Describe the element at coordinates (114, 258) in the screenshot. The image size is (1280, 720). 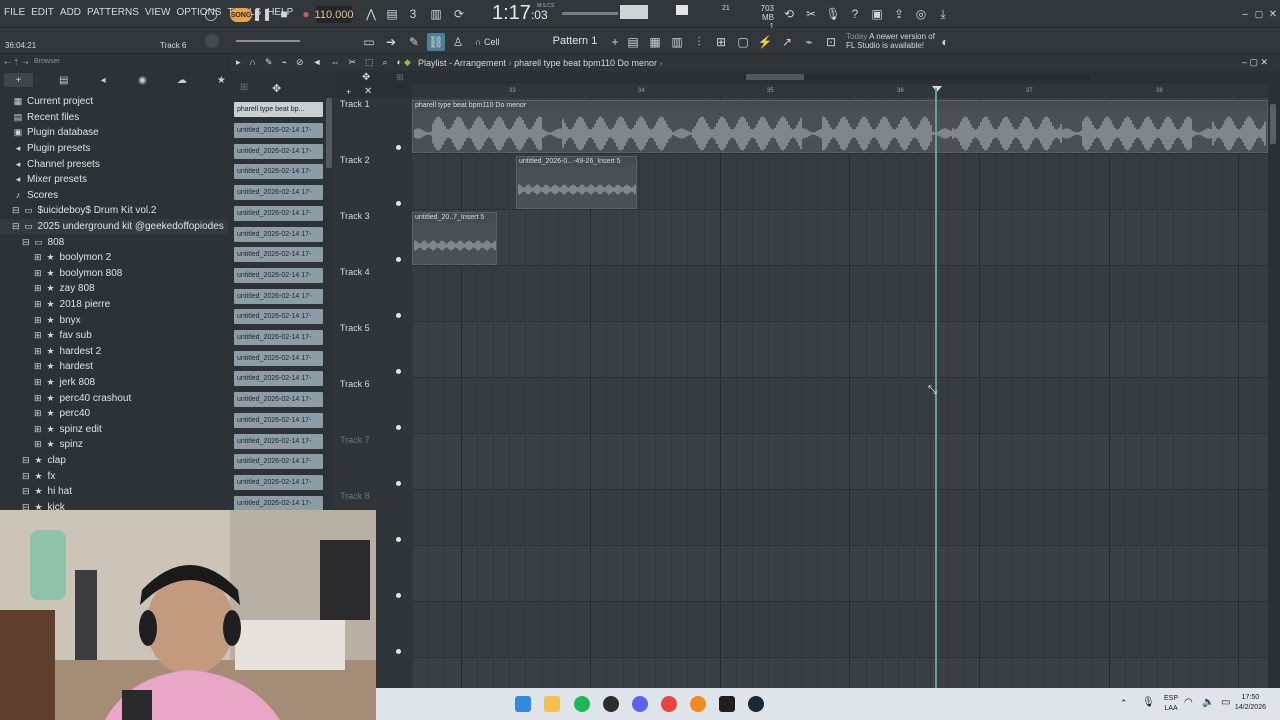
I see `browser-item: ⊞ ★ boolymon 2` at that location.